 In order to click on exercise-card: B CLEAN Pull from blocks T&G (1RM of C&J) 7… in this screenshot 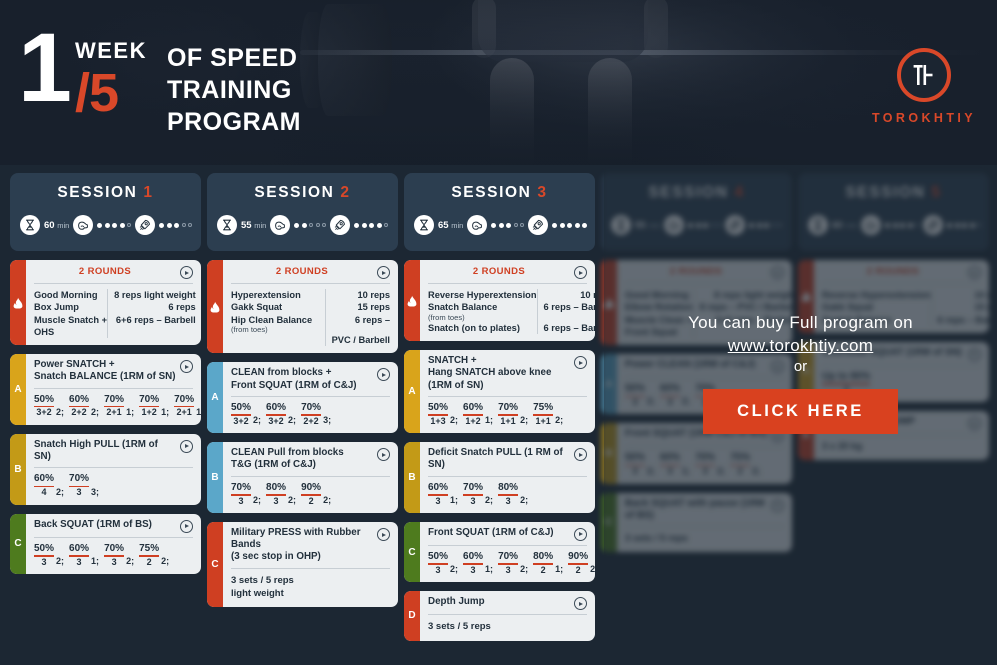, I will do `click(302, 477)`.